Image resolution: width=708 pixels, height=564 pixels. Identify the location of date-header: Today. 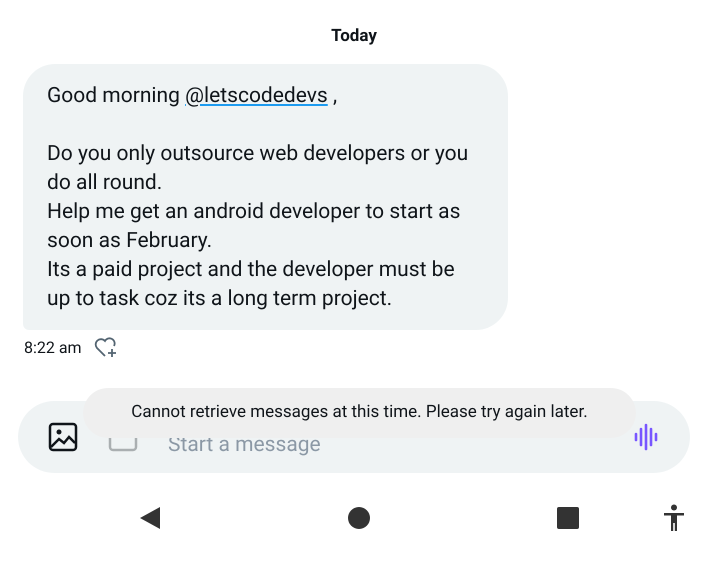
(354, 36).